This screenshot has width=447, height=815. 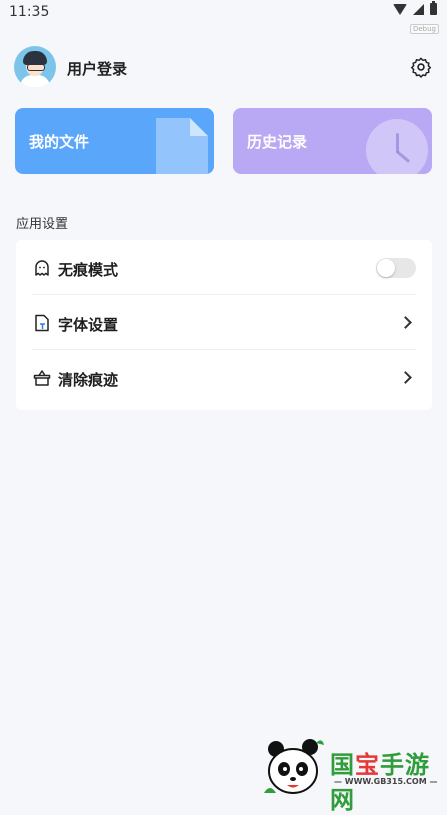 What do you see at coordinates (35, 67) in the screenshot?
I see `avatar` at bounding box center [35, 67].